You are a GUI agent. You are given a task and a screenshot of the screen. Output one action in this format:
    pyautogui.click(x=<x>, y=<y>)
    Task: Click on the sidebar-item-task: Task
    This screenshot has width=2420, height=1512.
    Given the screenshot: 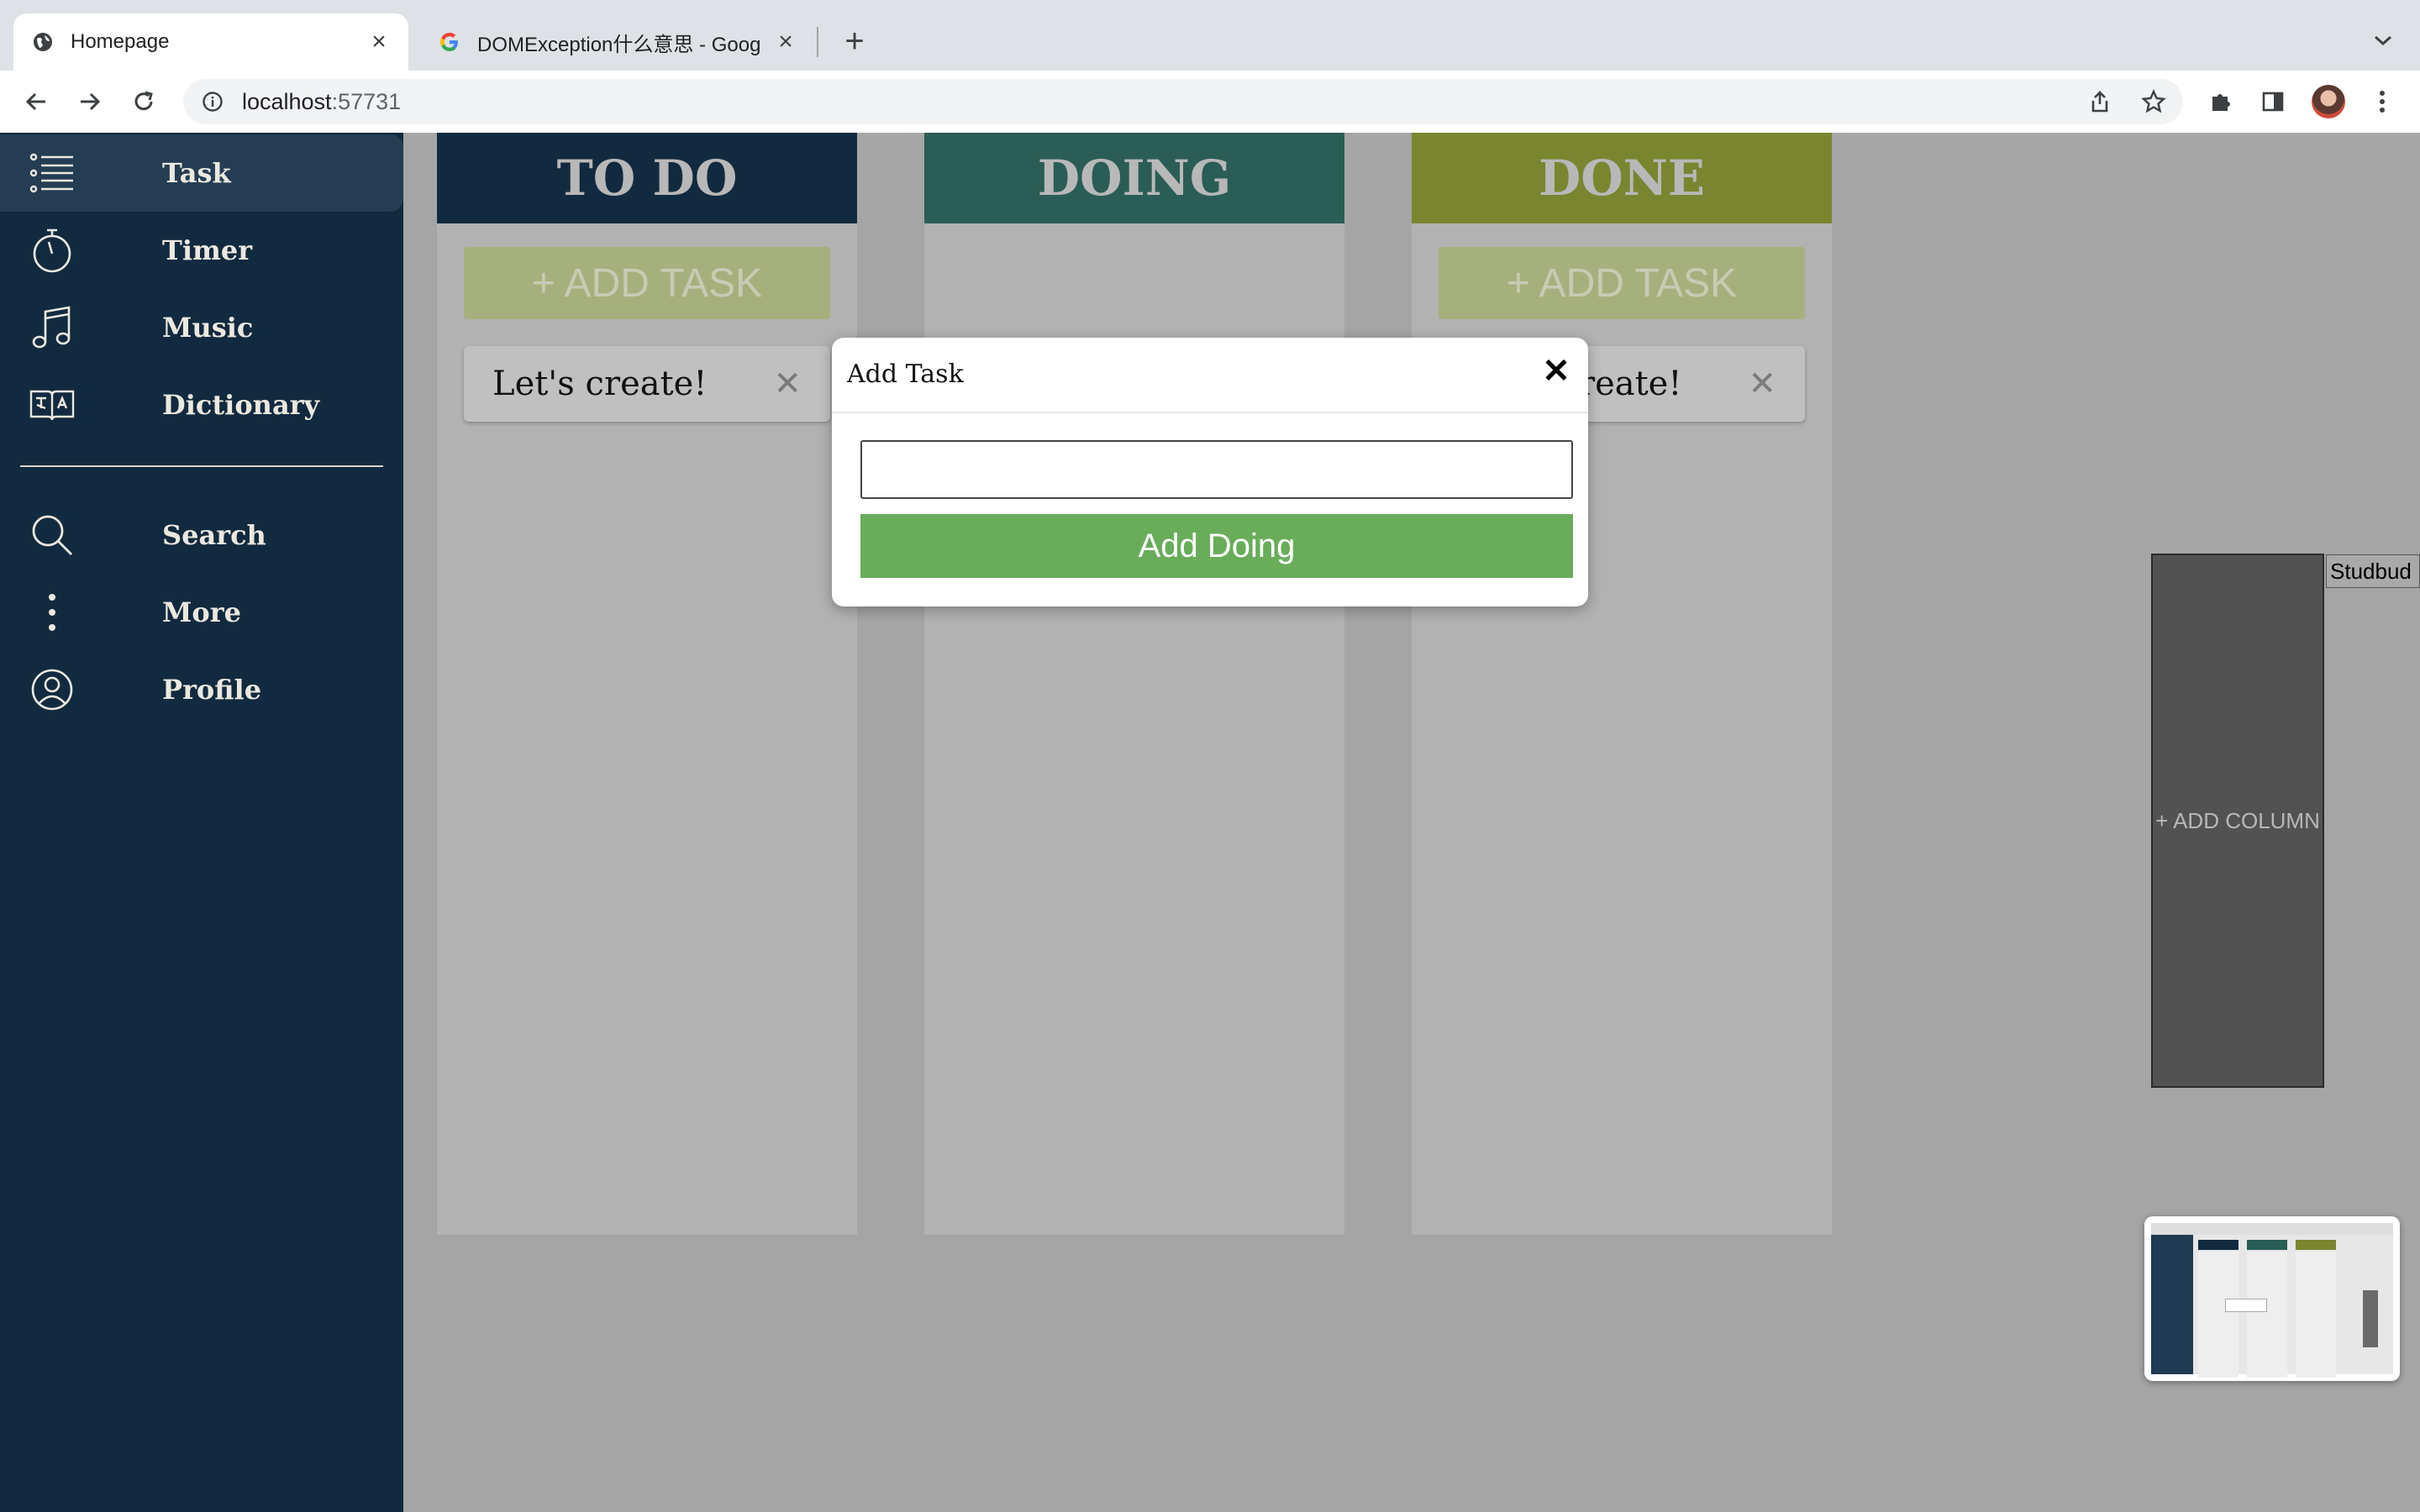 What is the action you would take?
    pyautogui.click(x=202, y=173)
    